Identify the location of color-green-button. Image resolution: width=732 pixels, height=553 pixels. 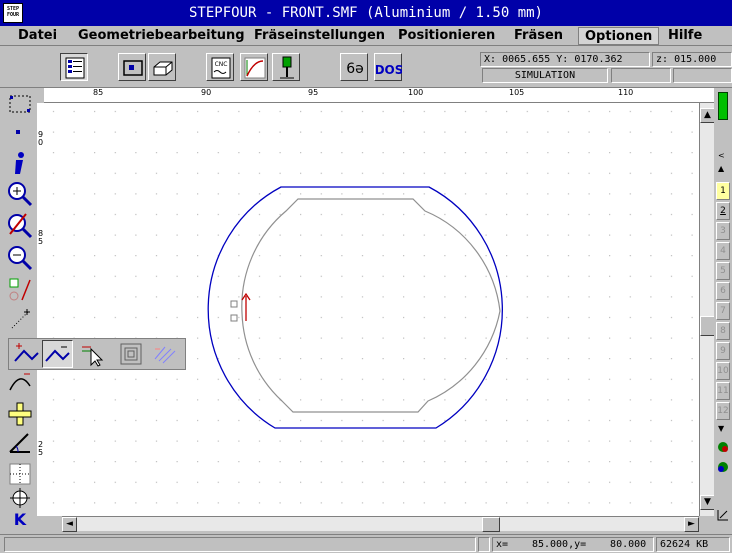
(723, 466).